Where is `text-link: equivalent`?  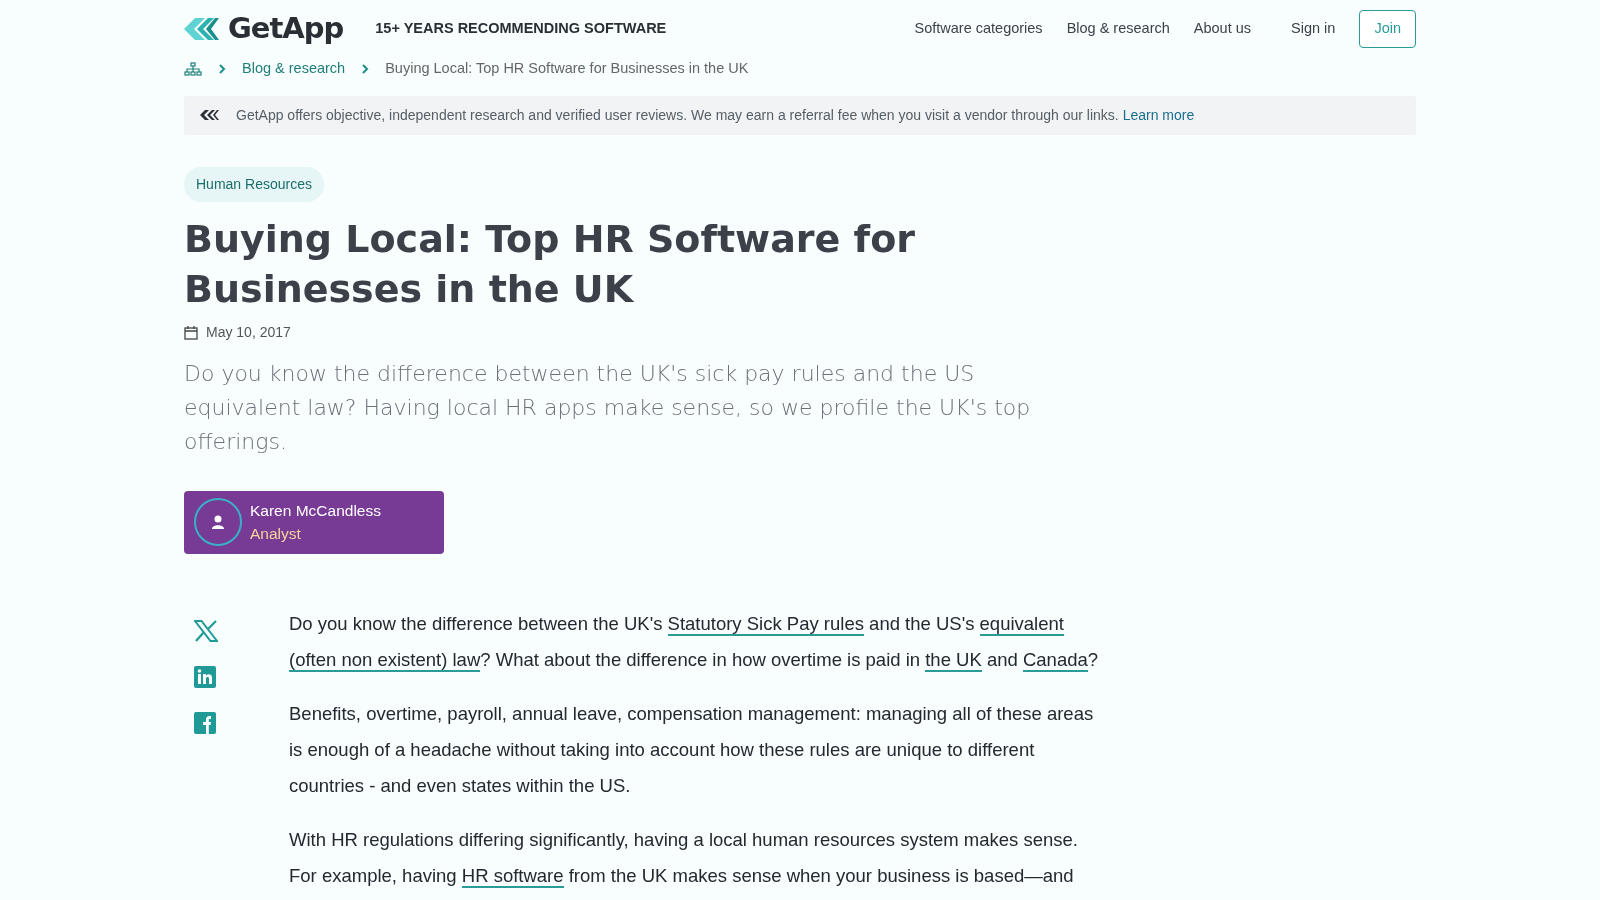 text-link: equivalent is located at coordinates (1021, 624).